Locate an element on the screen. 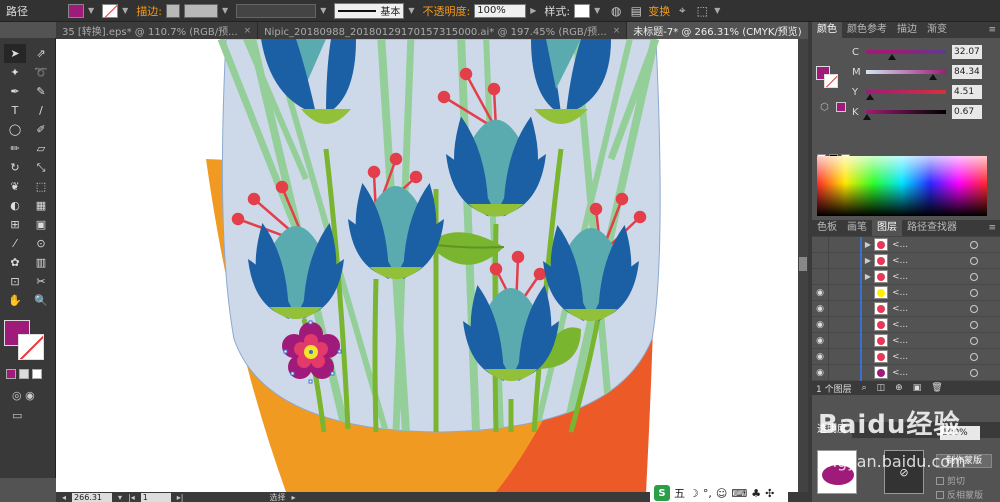 The width and height of the screenshot is (1000, 502). draw-normal-icon: ◎ ◉ is located at coordinates (23, 395).